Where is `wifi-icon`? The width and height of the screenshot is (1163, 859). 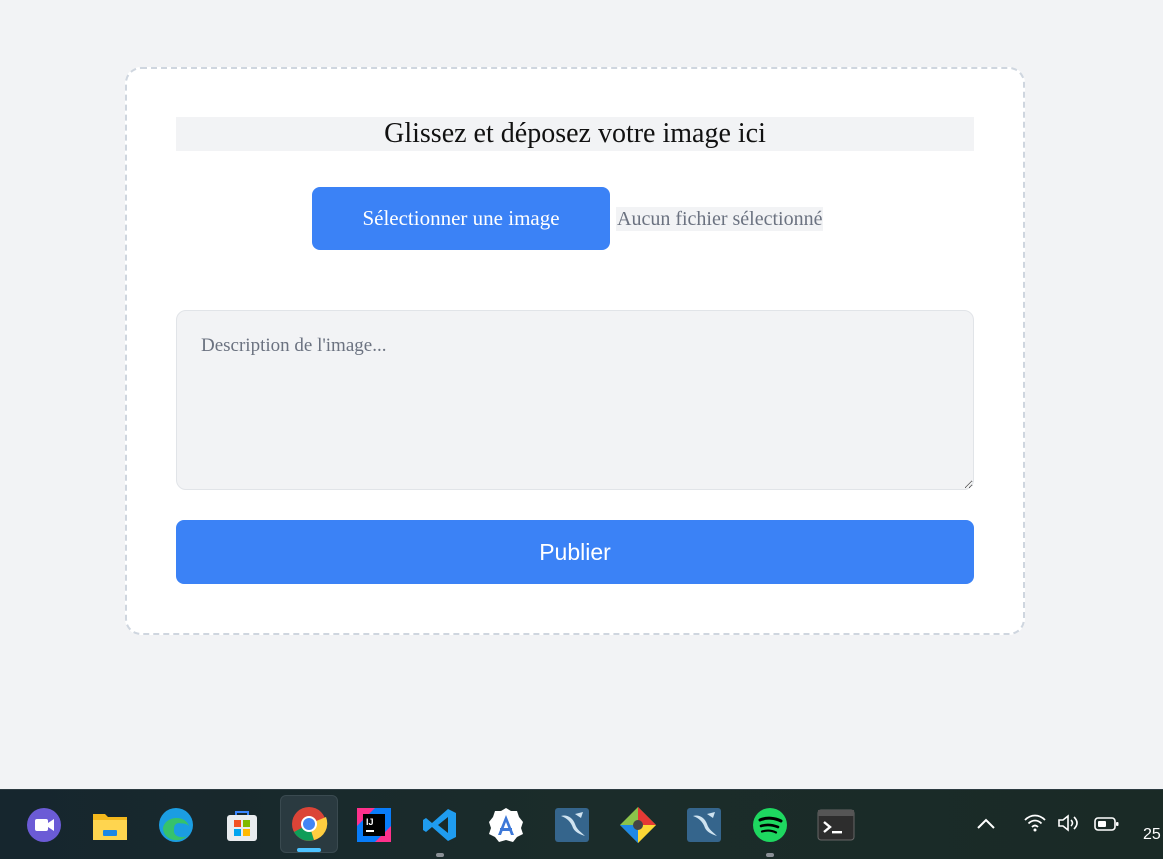 wifi-icon is located at coordinates (1035, 825).